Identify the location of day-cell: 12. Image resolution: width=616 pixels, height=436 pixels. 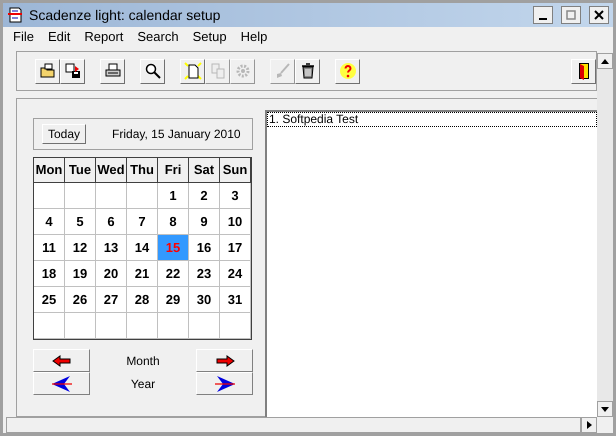
(80, 248).